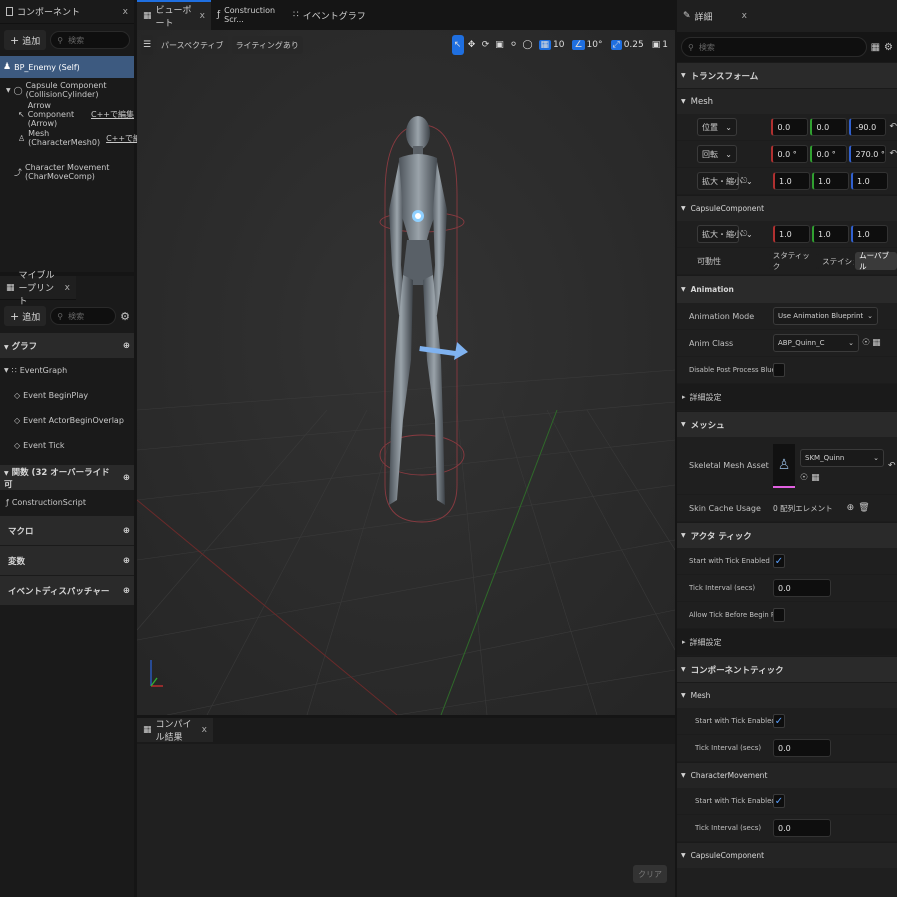 The height and width of the screenshot is (897, 897). What do you see at coordinates (717, 127) in the screenshot?
I see `location-dropdown: 位置 ⌄` at bounding box center [717, 127].